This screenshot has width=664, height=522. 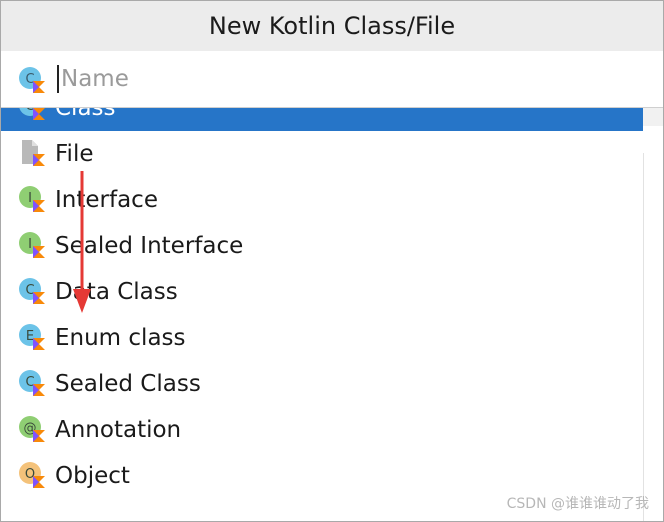 I want to click on list-scrollbar, so click(x=653, y=337).